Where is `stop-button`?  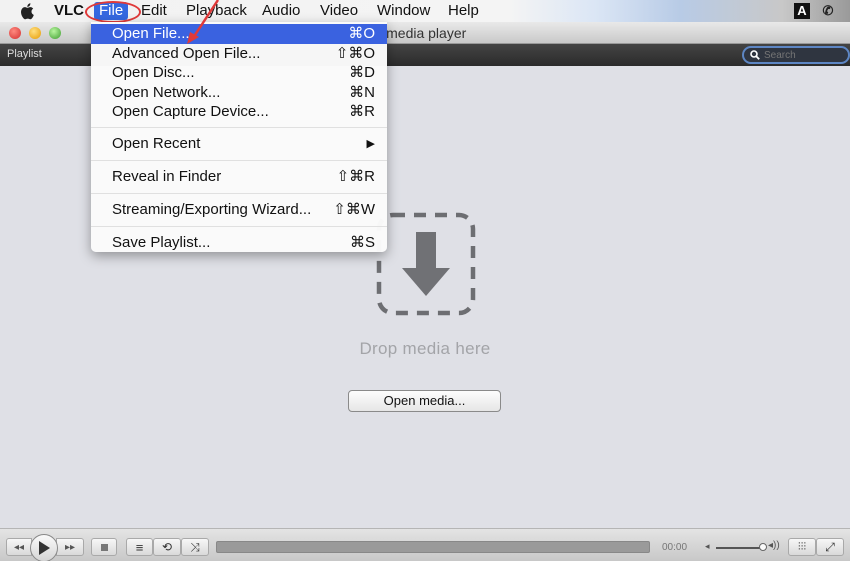
stop-button is located at coordinates (104, 547).